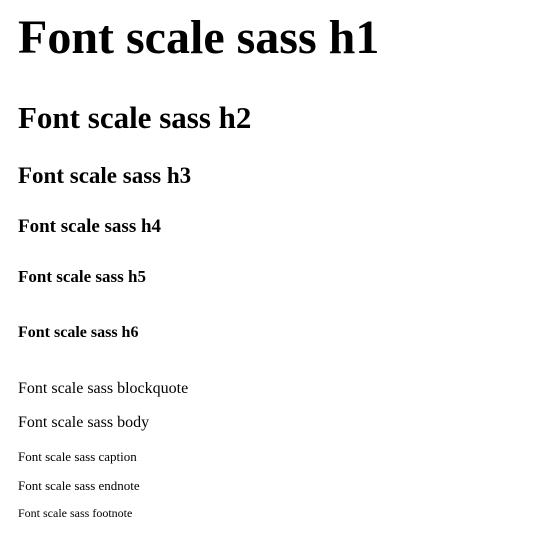  I want to click on body-sample: Font scale sass body, so click(84, 422).